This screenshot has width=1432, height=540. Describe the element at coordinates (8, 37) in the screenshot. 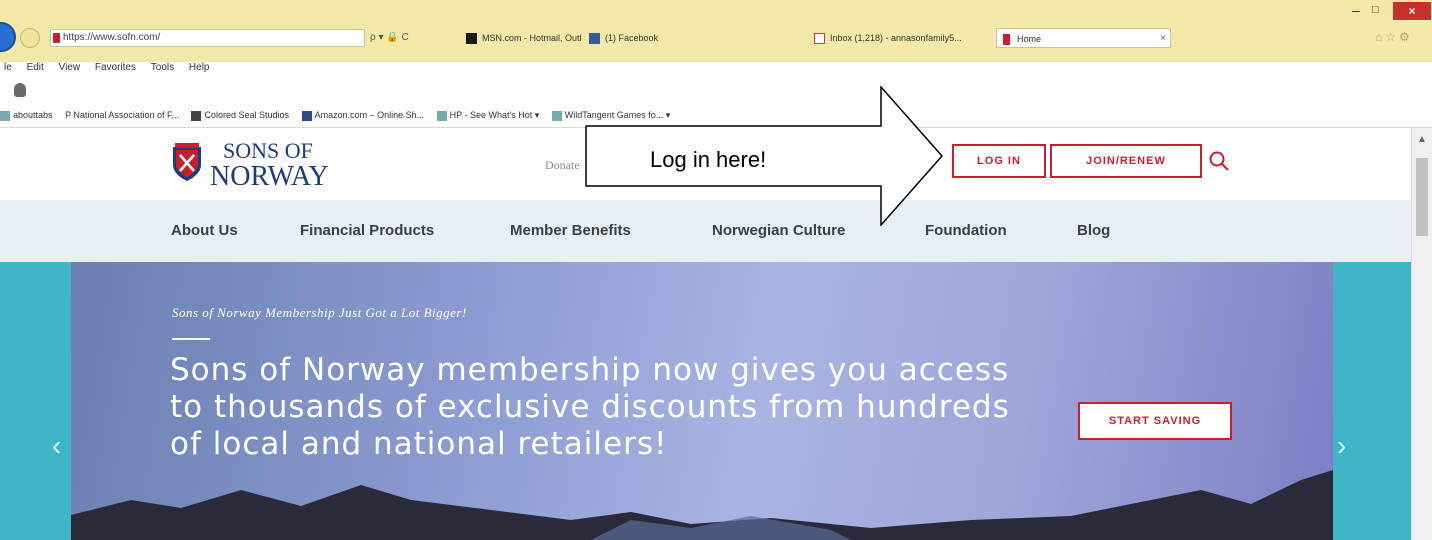

I see `back-button` at that location.